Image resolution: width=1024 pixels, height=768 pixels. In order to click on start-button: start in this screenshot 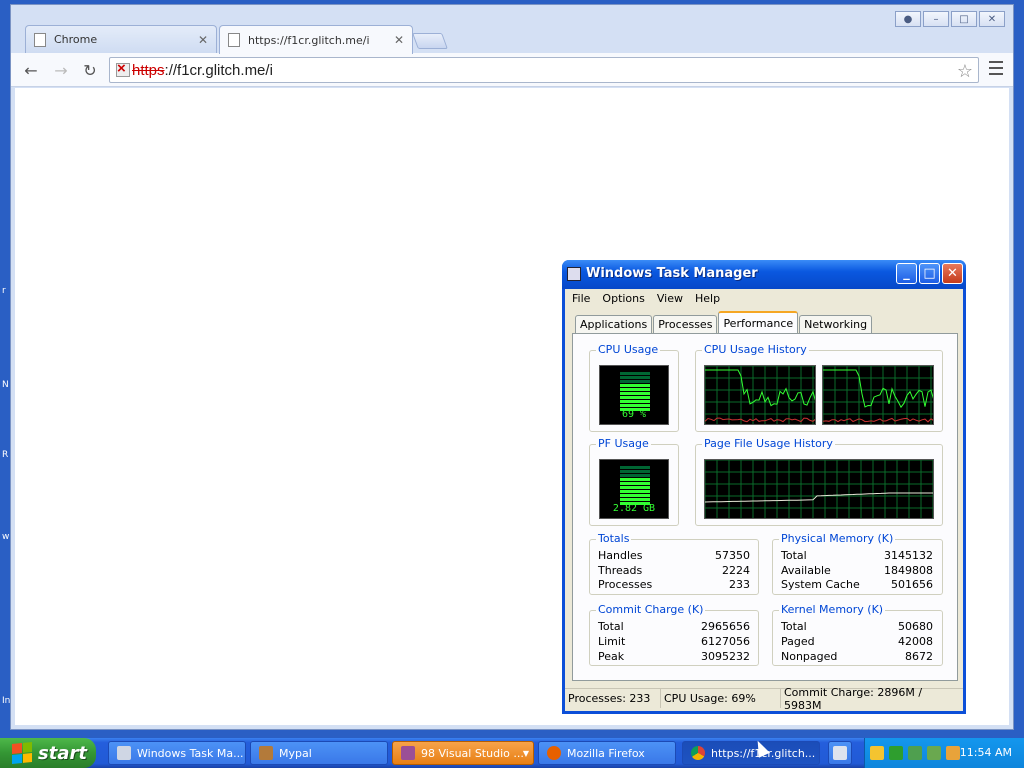, I will do `click(48, 753)`.